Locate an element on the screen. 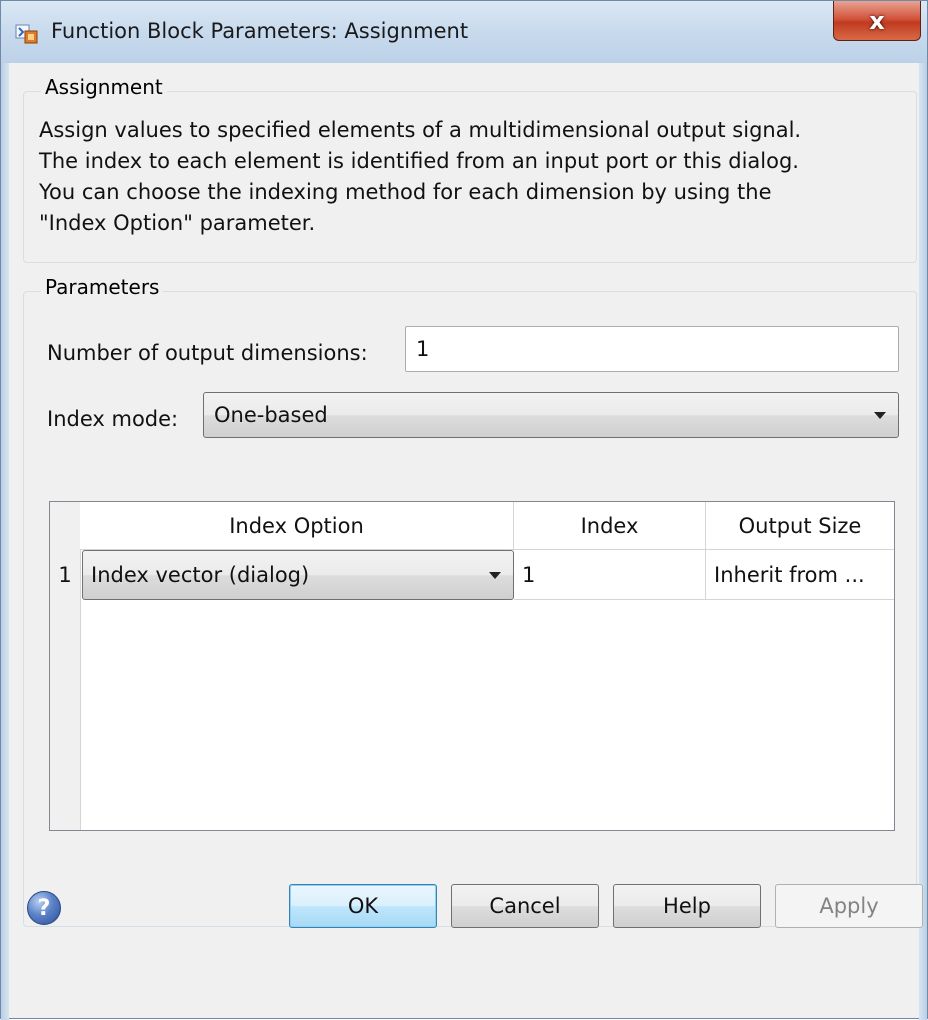 This screenshot has width=928, height=1020. help-question-icon: ? is located at coordinates (44, 908).